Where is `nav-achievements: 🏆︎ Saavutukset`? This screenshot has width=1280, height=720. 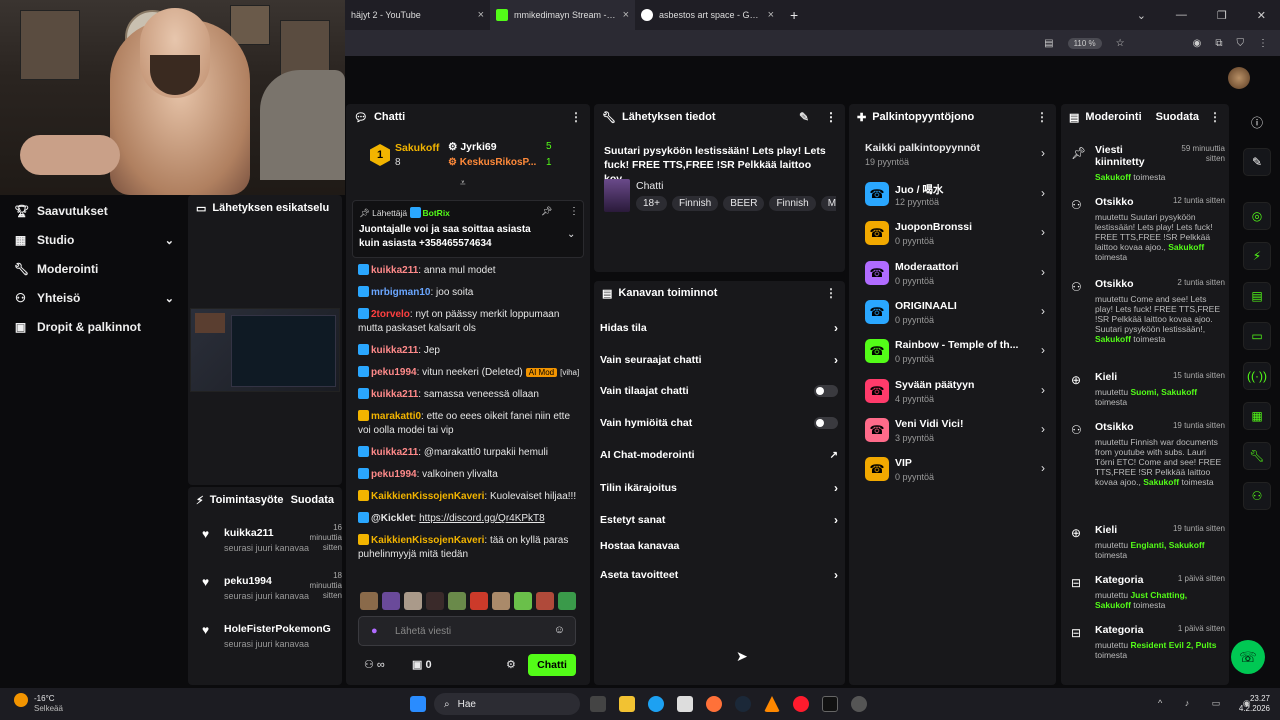 nav-achievements: 🏆︎ Saavutukset is located at coordinates (94, 211).